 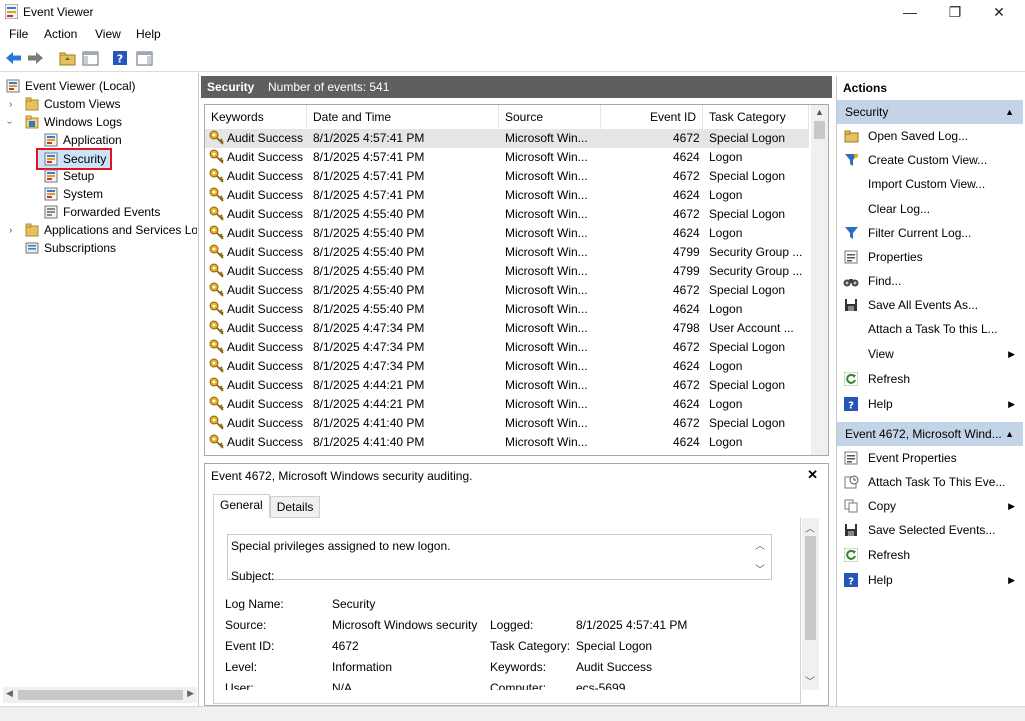 What do you see at coordinates (73, 194) in the screenshot?
I see `tree-item-system: System` at bounding box center [73, 194].